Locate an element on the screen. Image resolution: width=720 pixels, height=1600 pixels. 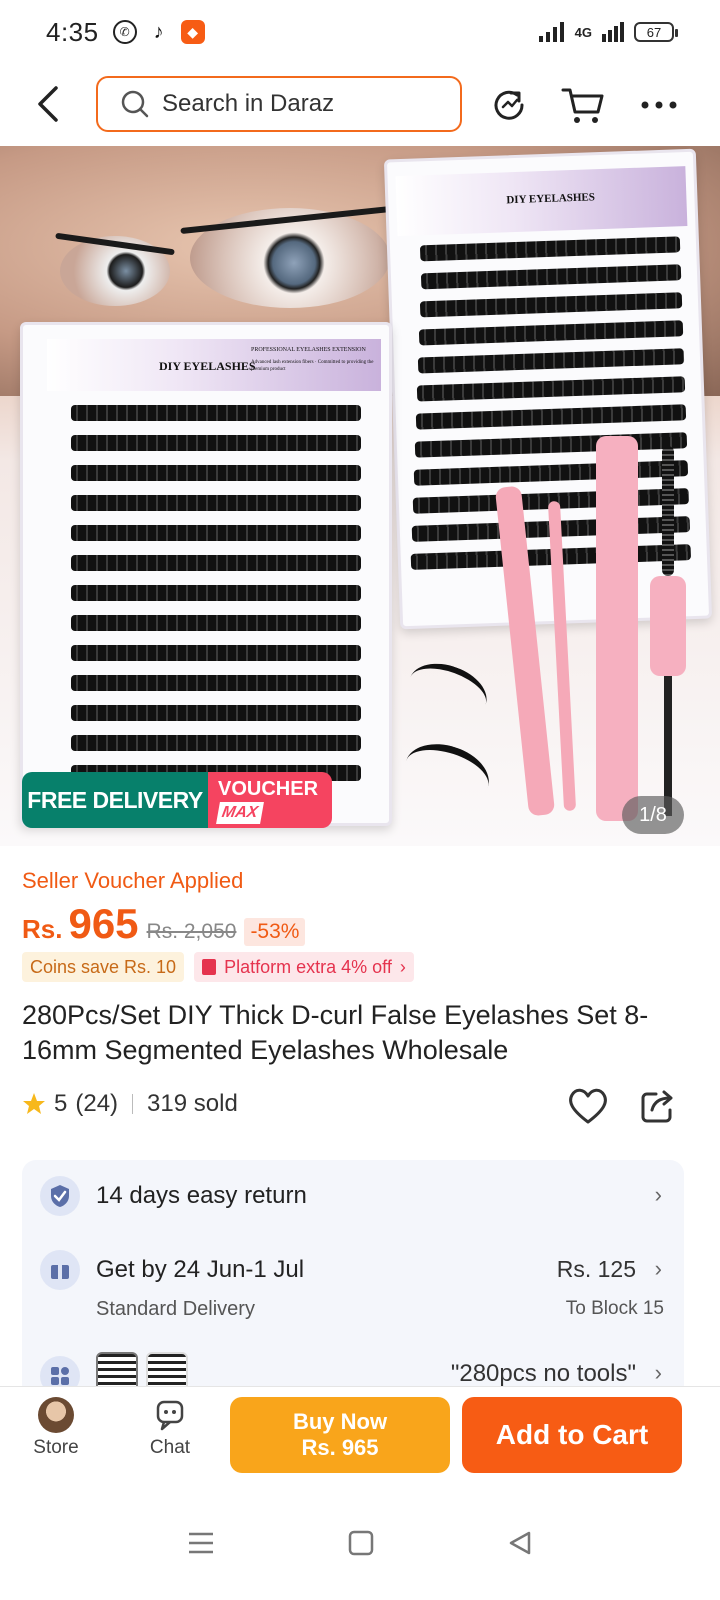
add-to-cart-label: Add to Cart is located at coordinates (572, 1434).